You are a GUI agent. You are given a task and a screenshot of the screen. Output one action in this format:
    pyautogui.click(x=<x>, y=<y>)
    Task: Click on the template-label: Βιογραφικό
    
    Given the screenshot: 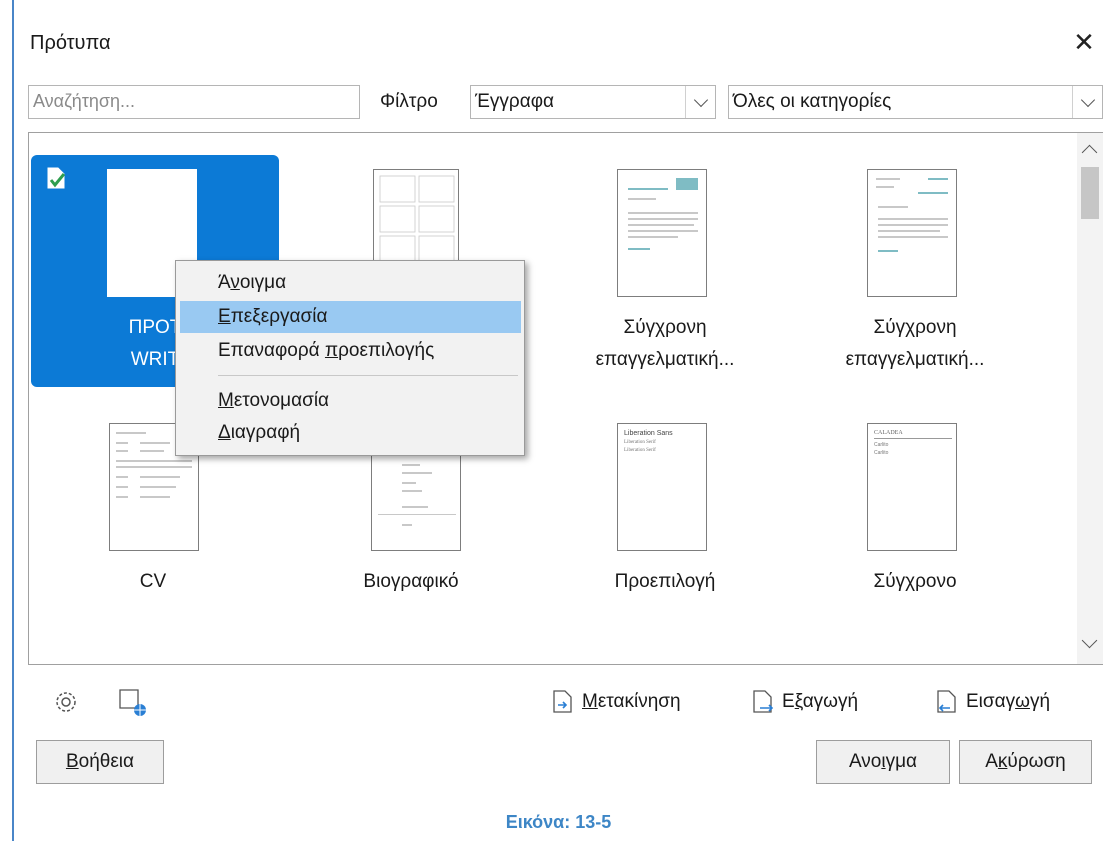 What is the action you would take?
    pyautogui.click(x=411, y=581)
    